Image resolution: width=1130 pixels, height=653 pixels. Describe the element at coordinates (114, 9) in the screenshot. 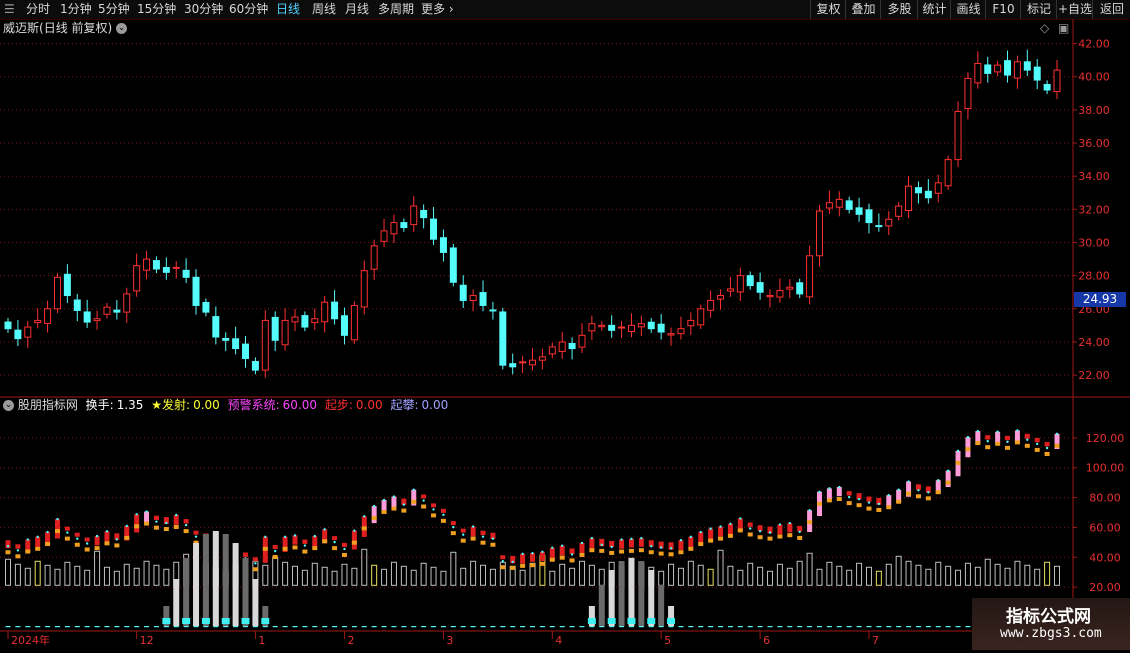

I see `period-tab-2: 5分钟` at that location.